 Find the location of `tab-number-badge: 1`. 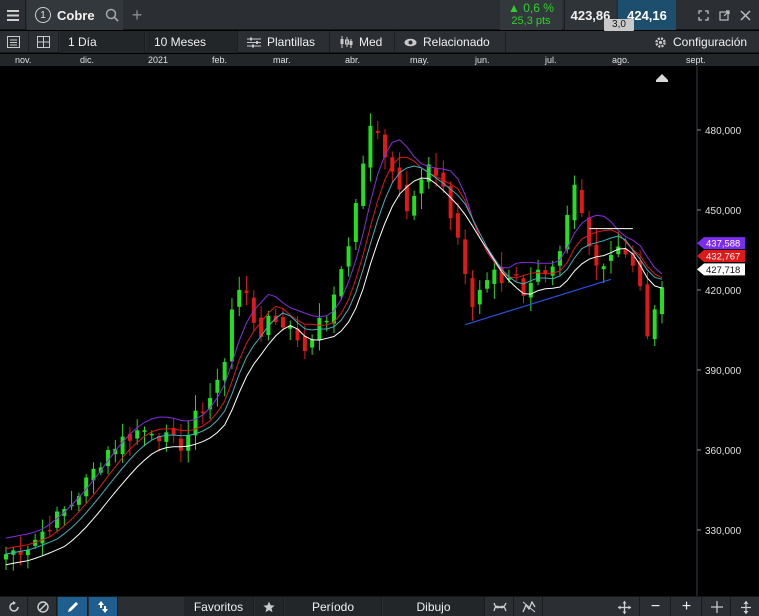

tab-number-badge: 1 is located at coordinates (43, 15).